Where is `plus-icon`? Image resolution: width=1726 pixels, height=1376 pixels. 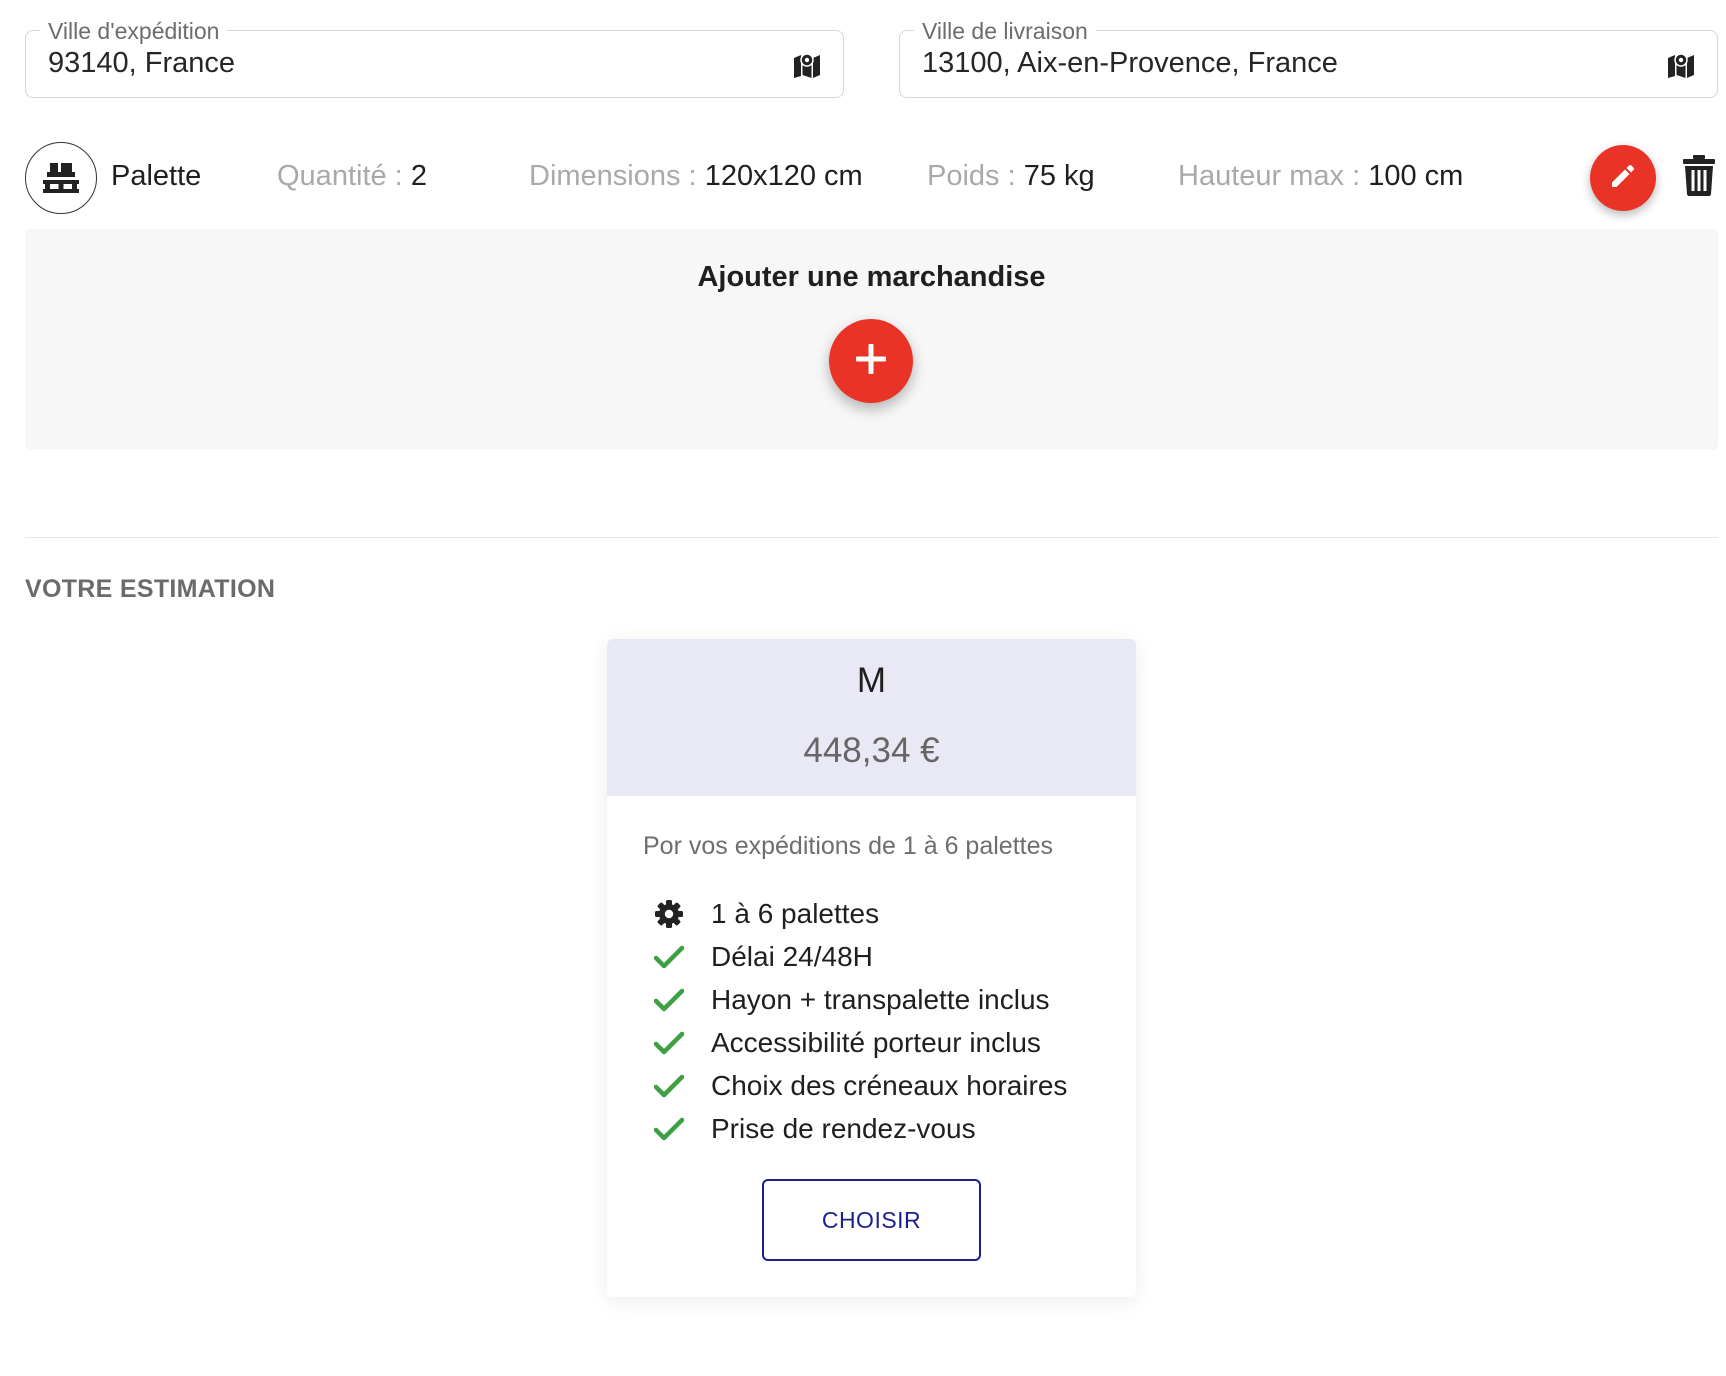
plus-icon is located at coordinates (871, 361).